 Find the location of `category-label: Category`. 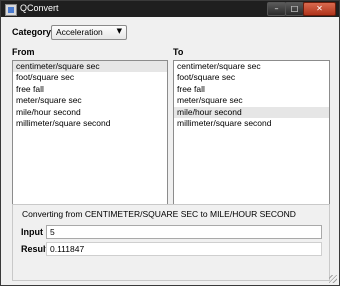

category-label: Category is located at coordinates (32, 32).